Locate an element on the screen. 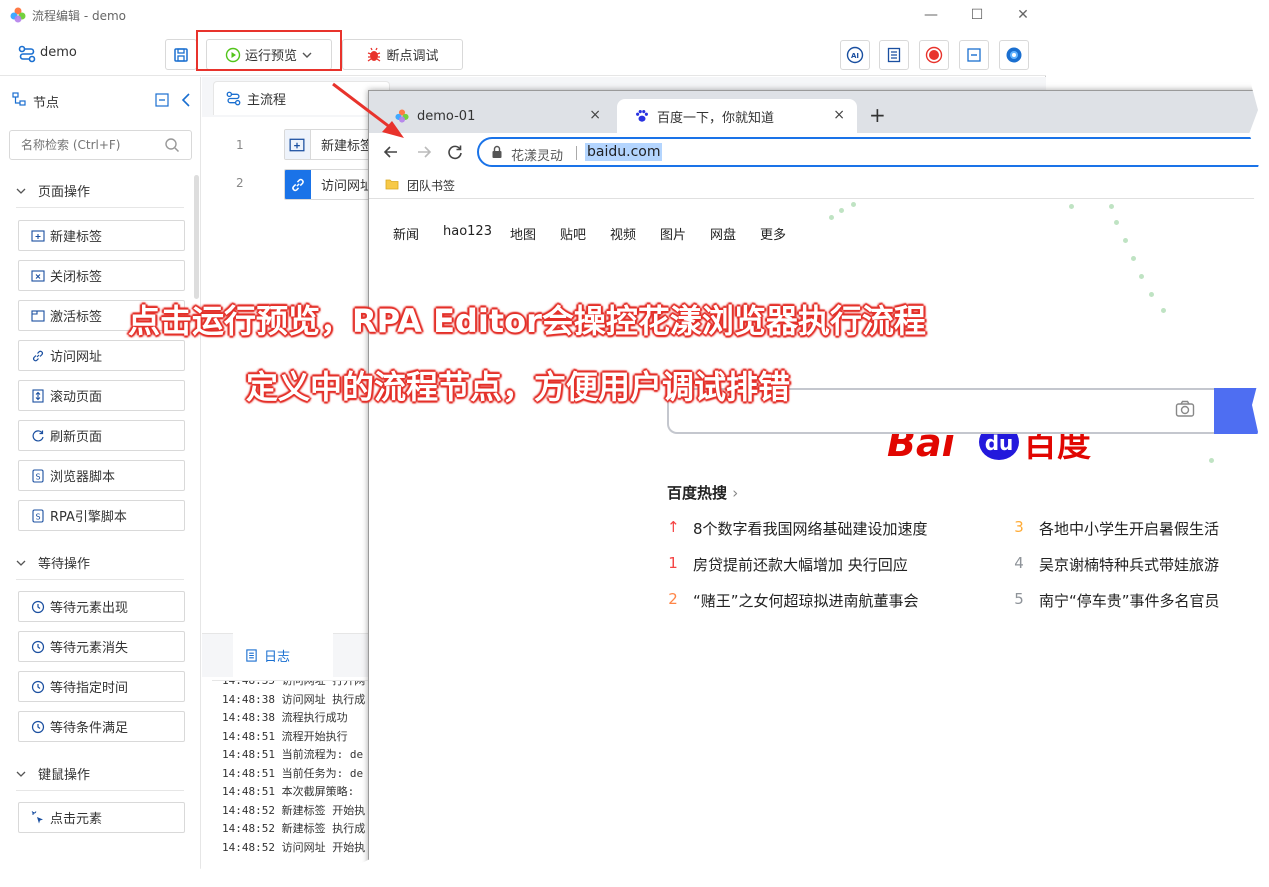 This screenshot has width=1269, height=887. section-wait-operations: 等待操作 is located at coordinates (53, 562).